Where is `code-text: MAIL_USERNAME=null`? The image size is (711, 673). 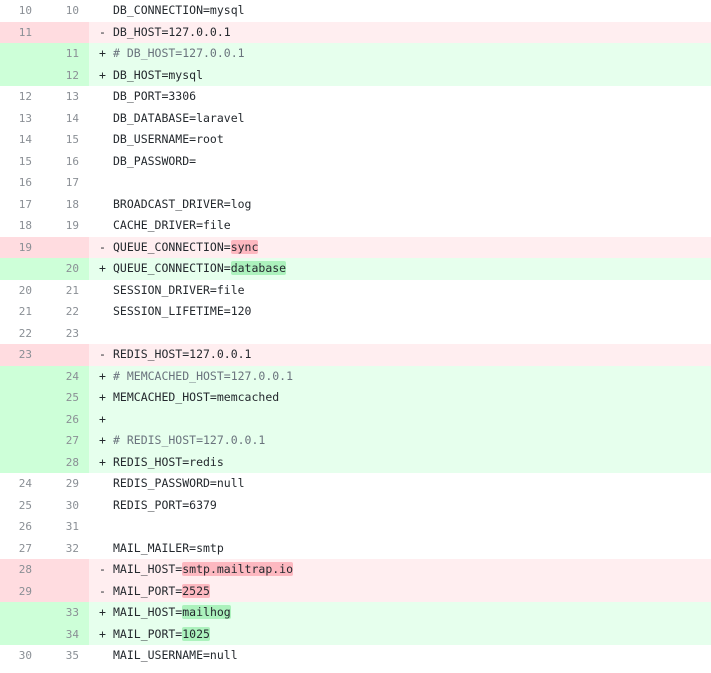
code-text: MAIL_USERNAME=null is located at coordinates (175, 655).